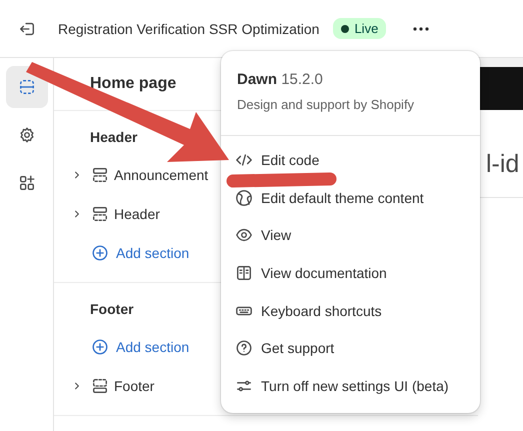 The height and width of the screenshot is (431, 523). I want to click on live-badge: Live, so click(359, 28).